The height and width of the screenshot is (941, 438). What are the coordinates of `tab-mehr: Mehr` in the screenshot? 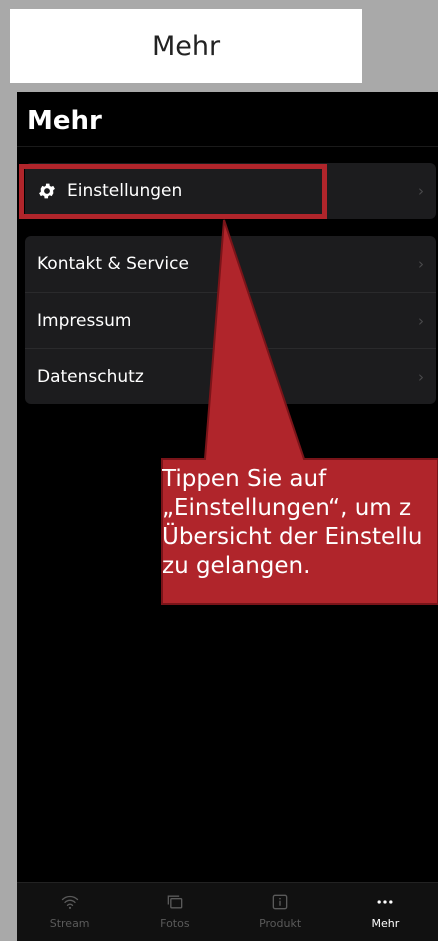 It's located at (385, 912).